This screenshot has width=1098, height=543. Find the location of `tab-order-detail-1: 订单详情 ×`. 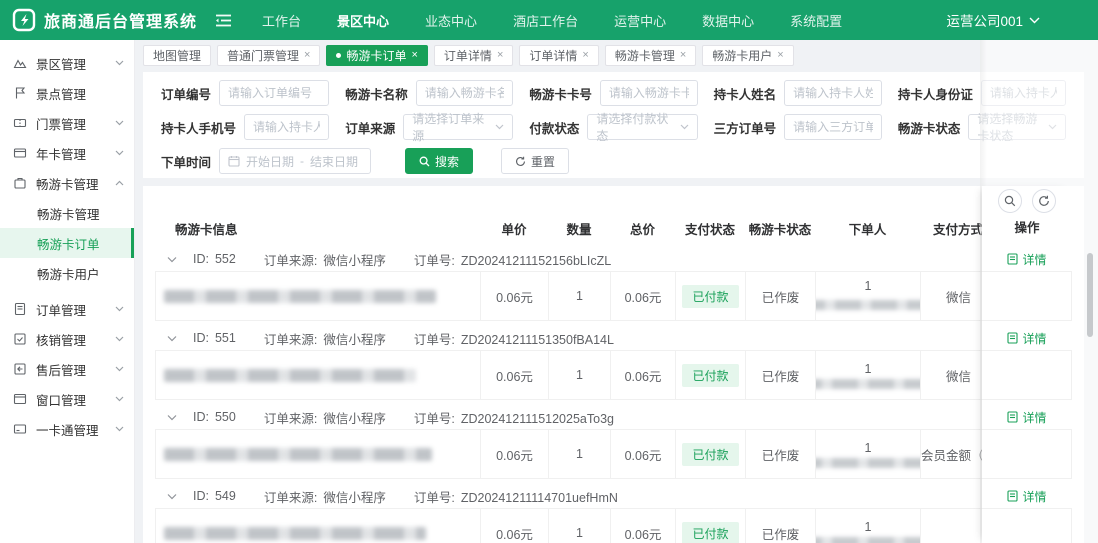

tab-order-detail-1: 订单详情 × is located at coordinates (473, 55).